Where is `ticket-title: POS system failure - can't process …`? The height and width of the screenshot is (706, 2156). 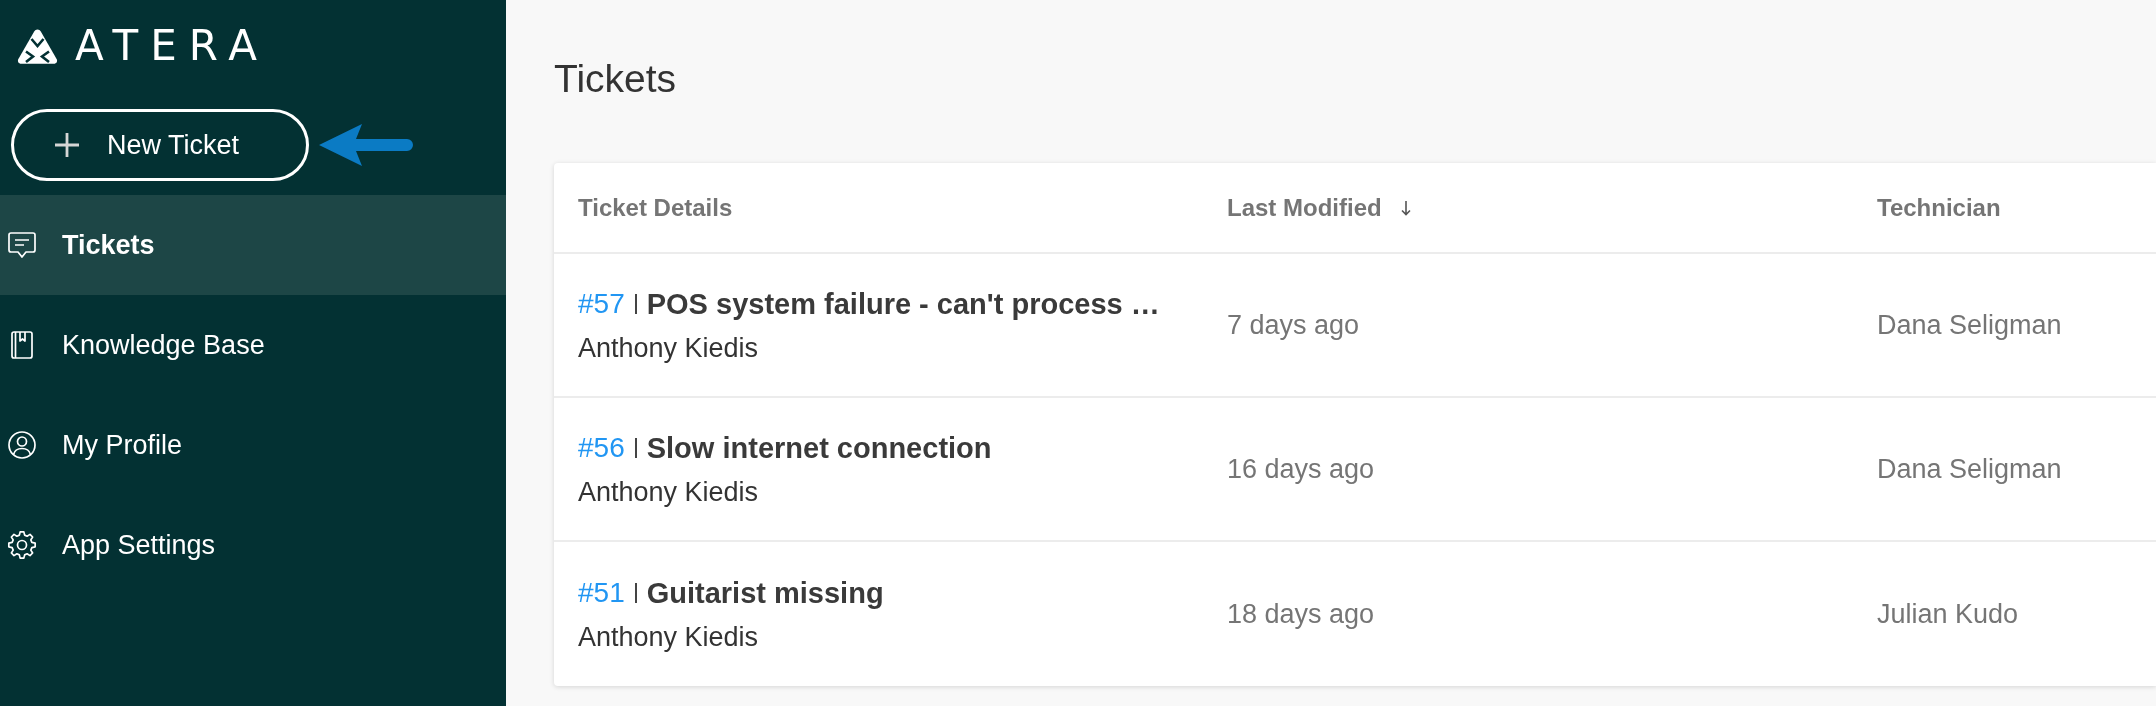 ticket-title: POS system failure - can't process … is located at coordinates (903, 303).